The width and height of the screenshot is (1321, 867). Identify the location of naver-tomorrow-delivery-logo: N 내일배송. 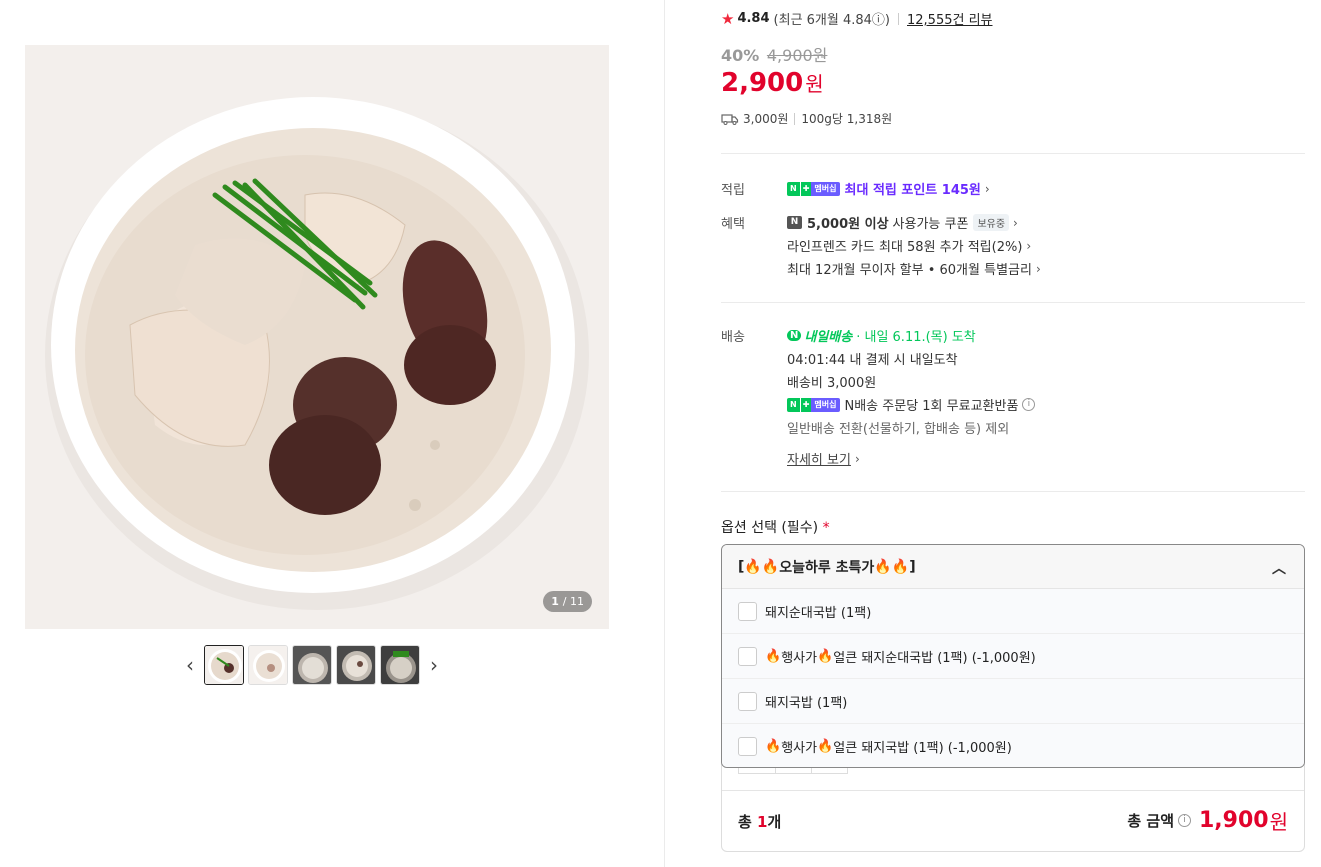
(819, 335).